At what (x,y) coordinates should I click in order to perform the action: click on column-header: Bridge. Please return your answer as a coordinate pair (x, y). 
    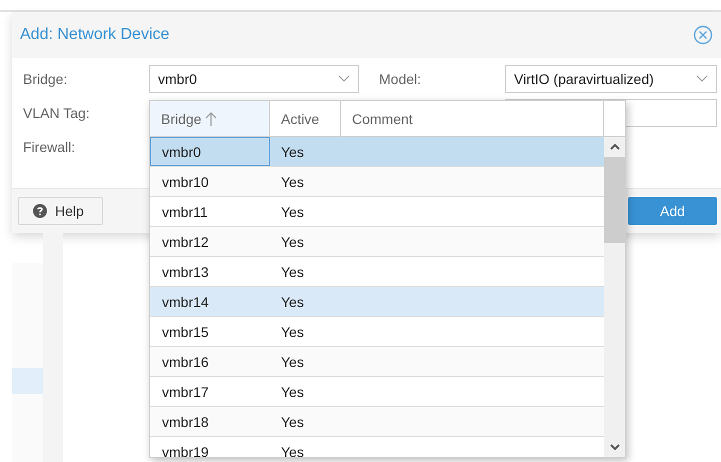
    Looking at the image, I should click on (210, 118).